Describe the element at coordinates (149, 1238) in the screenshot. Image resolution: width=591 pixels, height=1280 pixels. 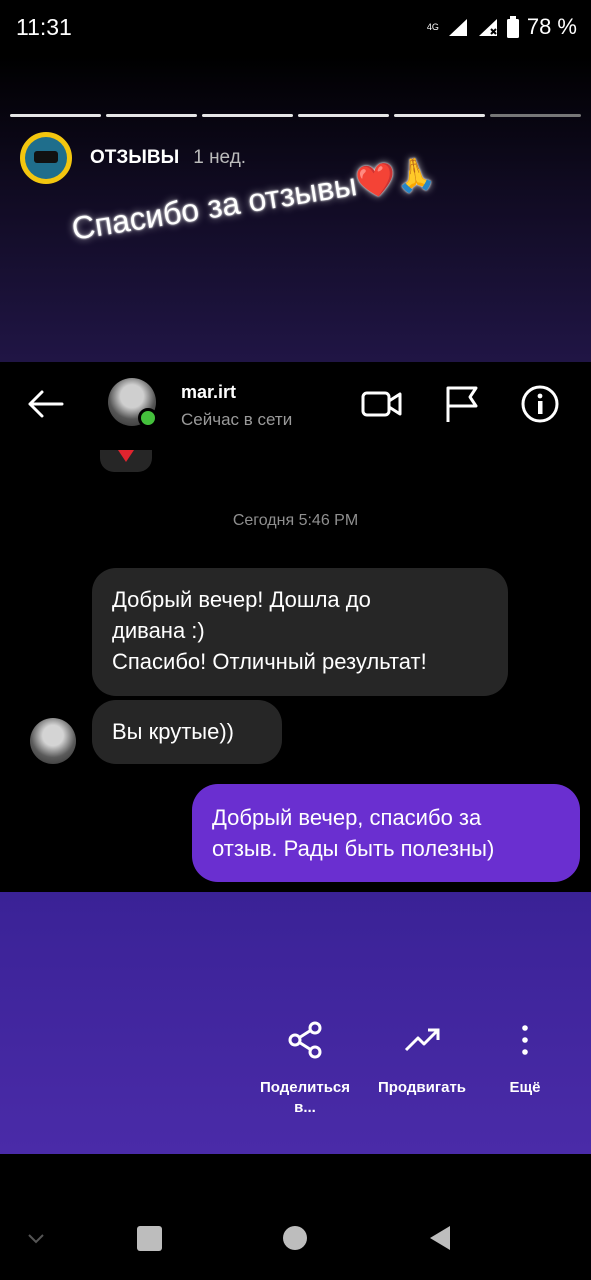
I see `recents-button` at that location.